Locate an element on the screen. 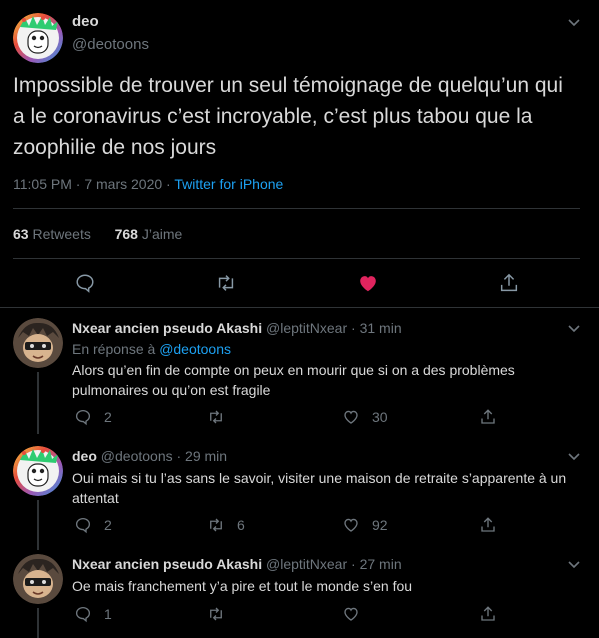 This screenshot has height=638, width=599. reply-button is located at coordinates (85, 283).